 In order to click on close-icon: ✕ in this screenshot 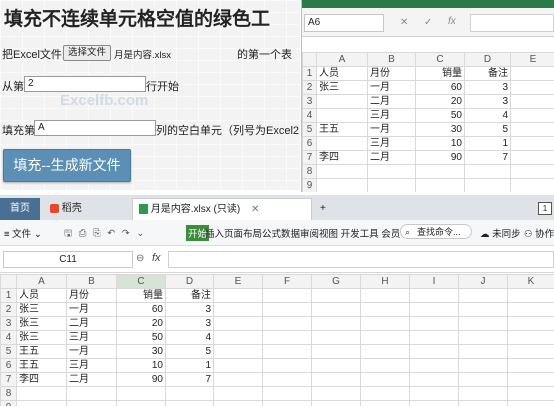, I will do `click(404, 22)`.